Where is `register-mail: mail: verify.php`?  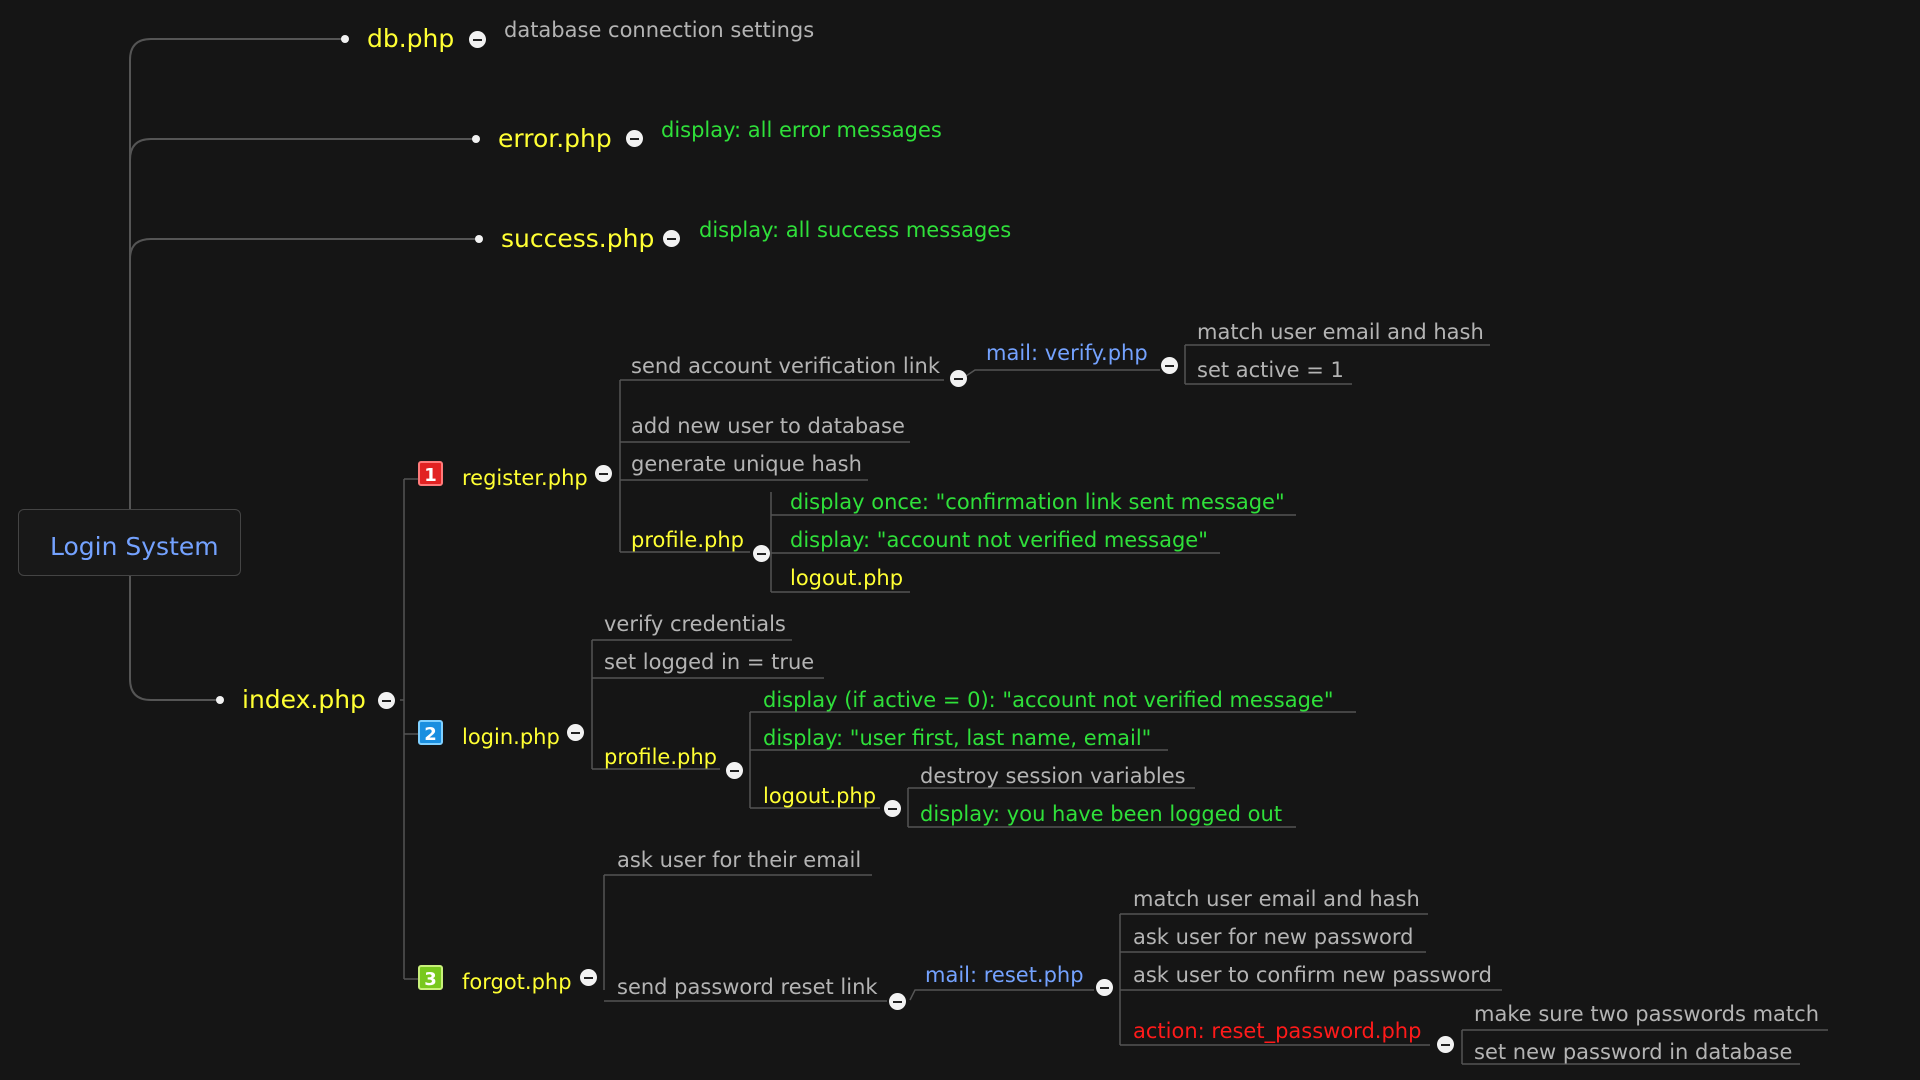 register-mail: mail: verify.php is located at coordinates (1067, 353).